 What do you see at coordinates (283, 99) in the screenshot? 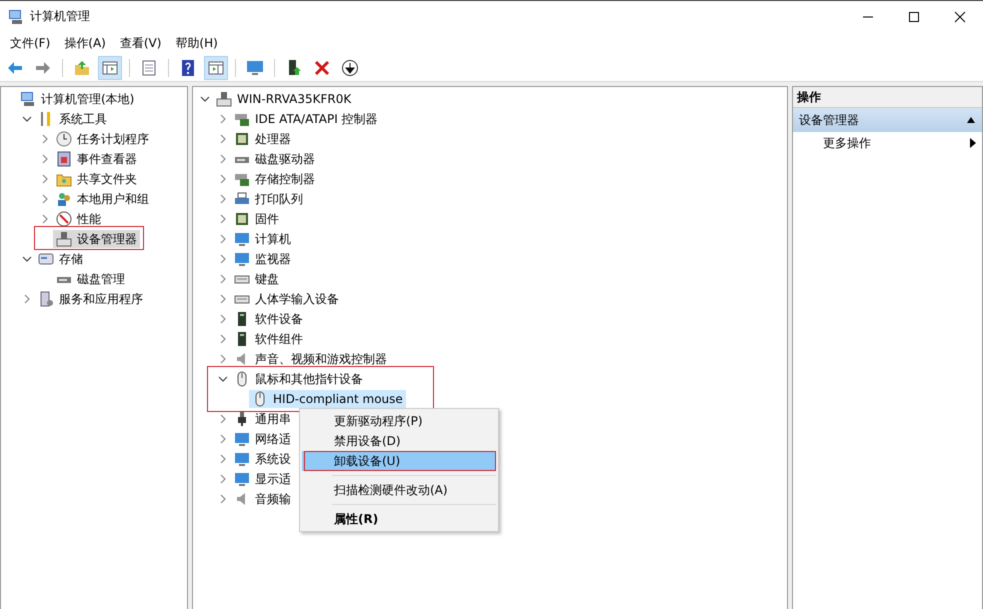
I see `tree-item: WIN-RRVA35KFR0K` at bounding box center [283, 99].